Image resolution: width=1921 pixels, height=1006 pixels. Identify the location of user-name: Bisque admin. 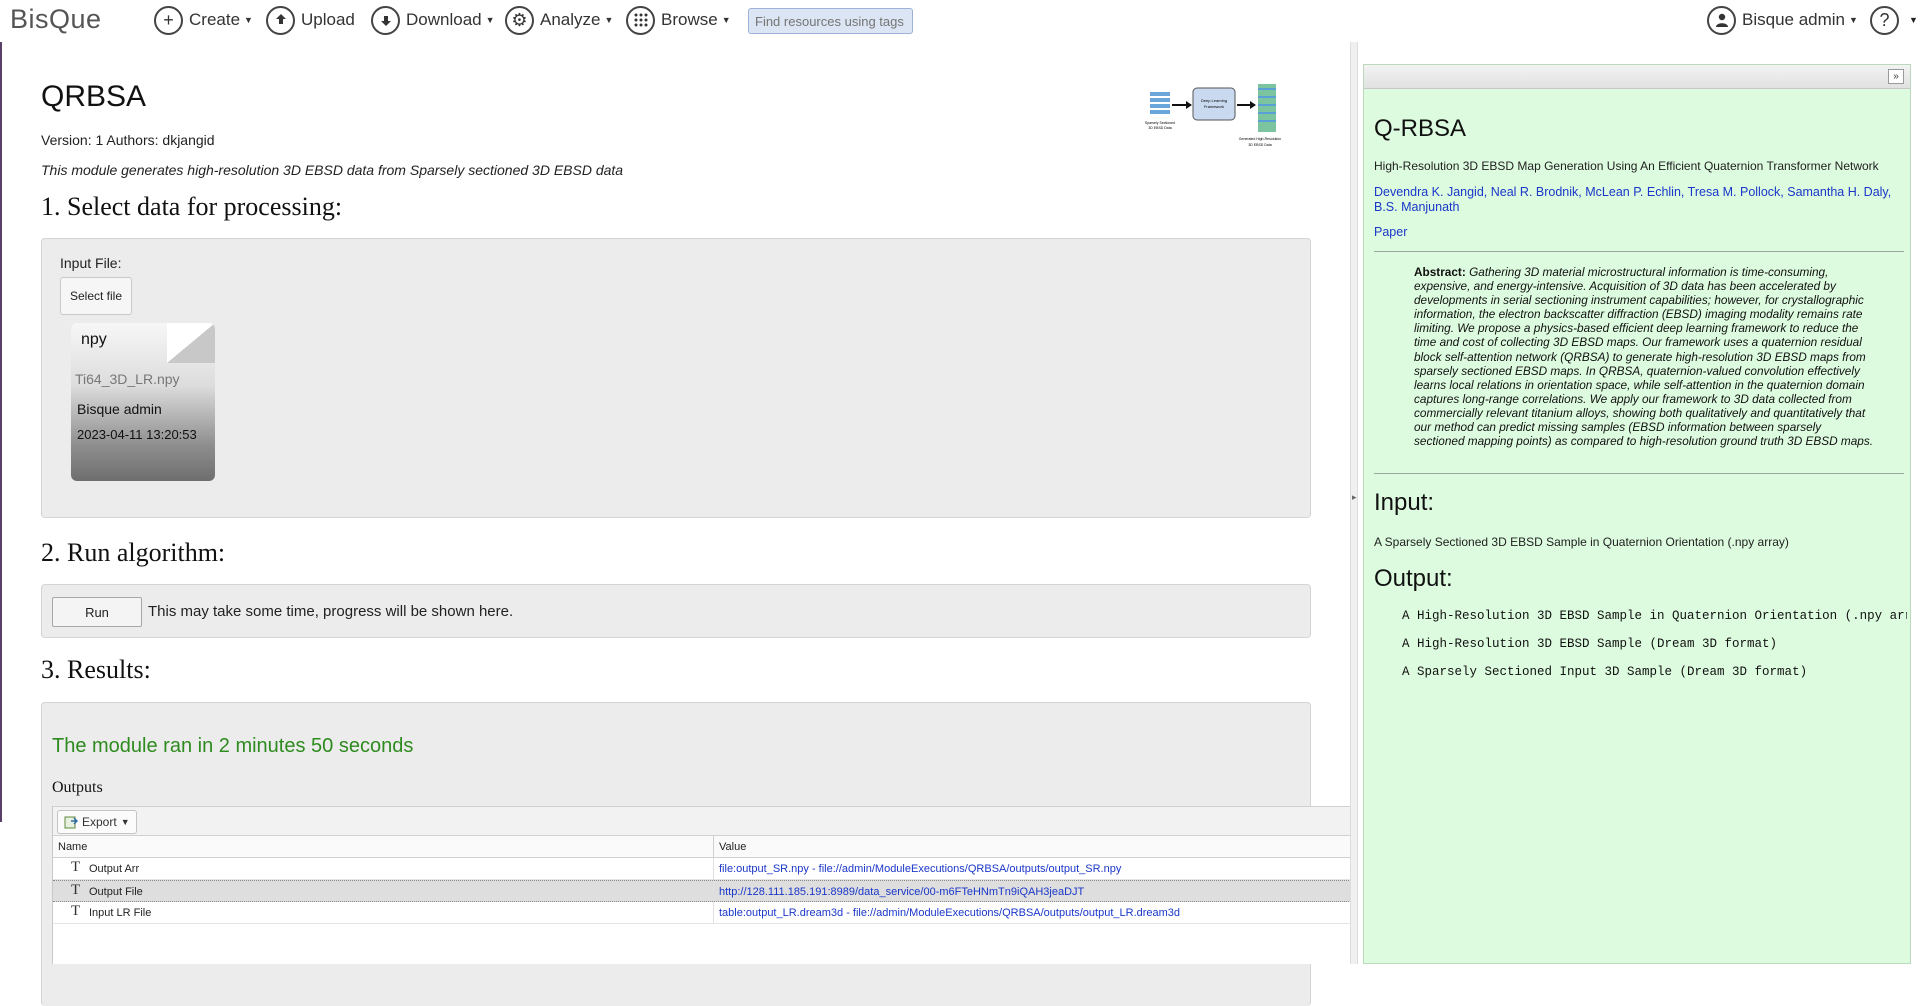
(1794, 19).